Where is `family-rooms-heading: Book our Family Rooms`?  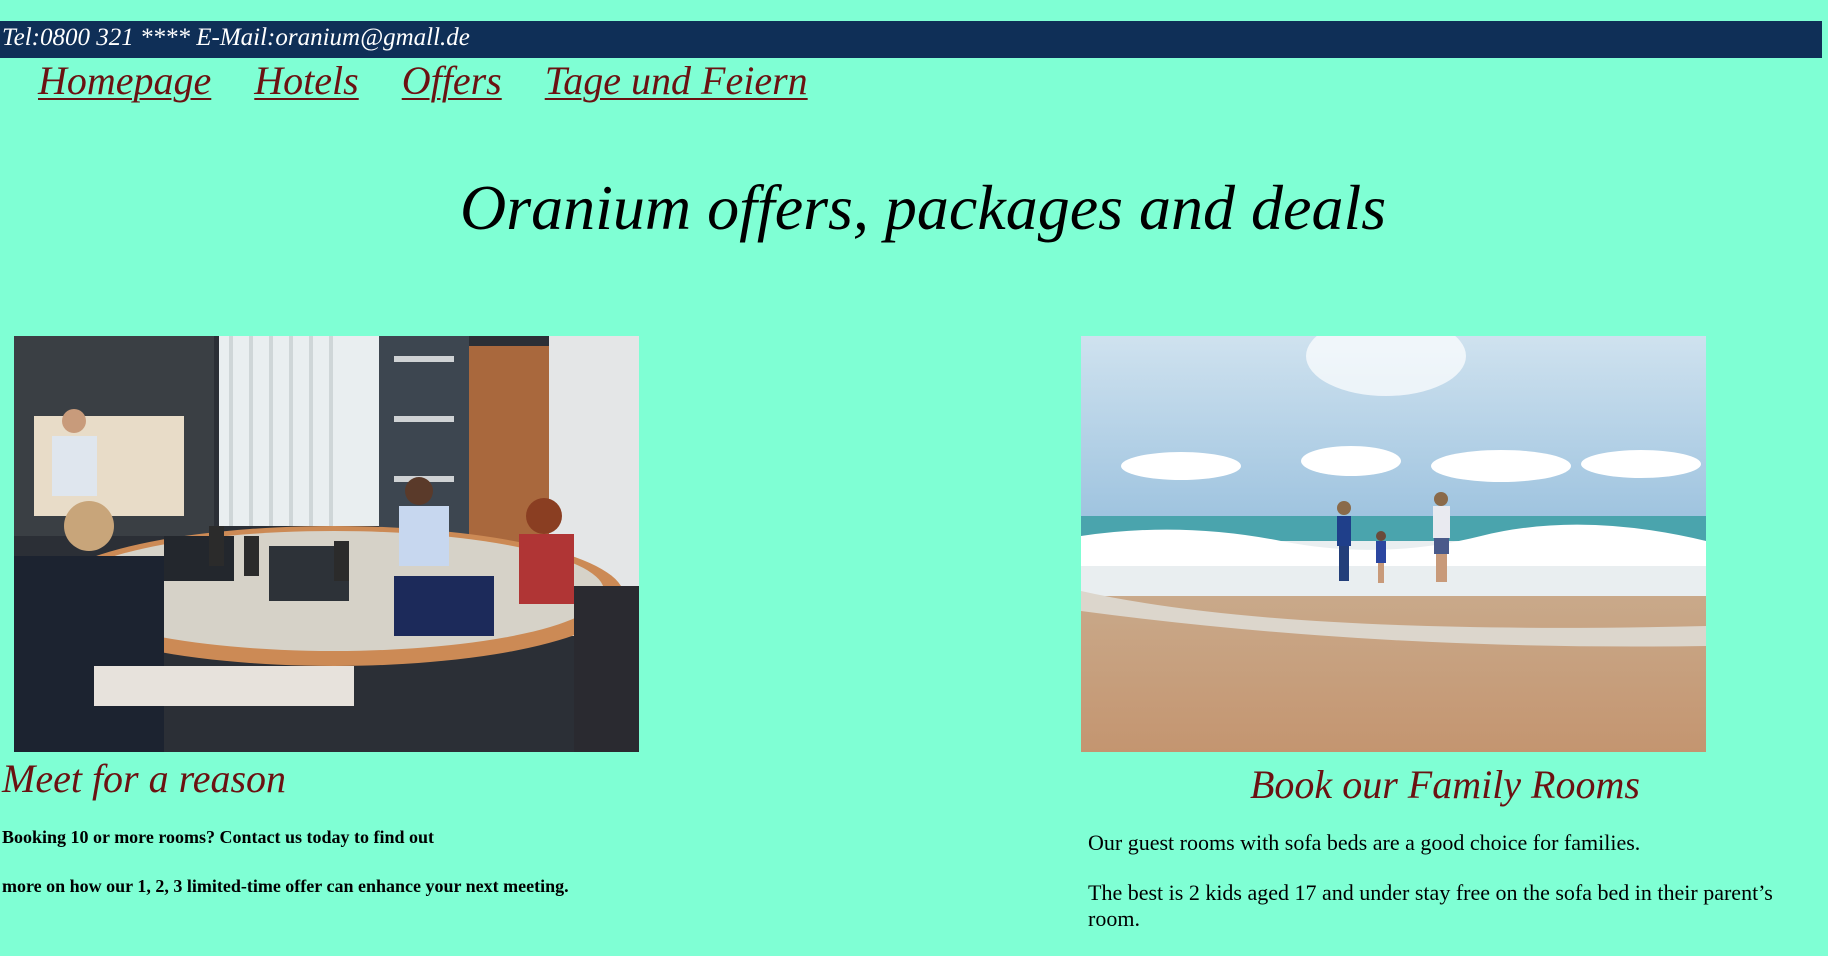
family-rooms-heading: Book our Family Rooms is located at coordinates (1445, 784).